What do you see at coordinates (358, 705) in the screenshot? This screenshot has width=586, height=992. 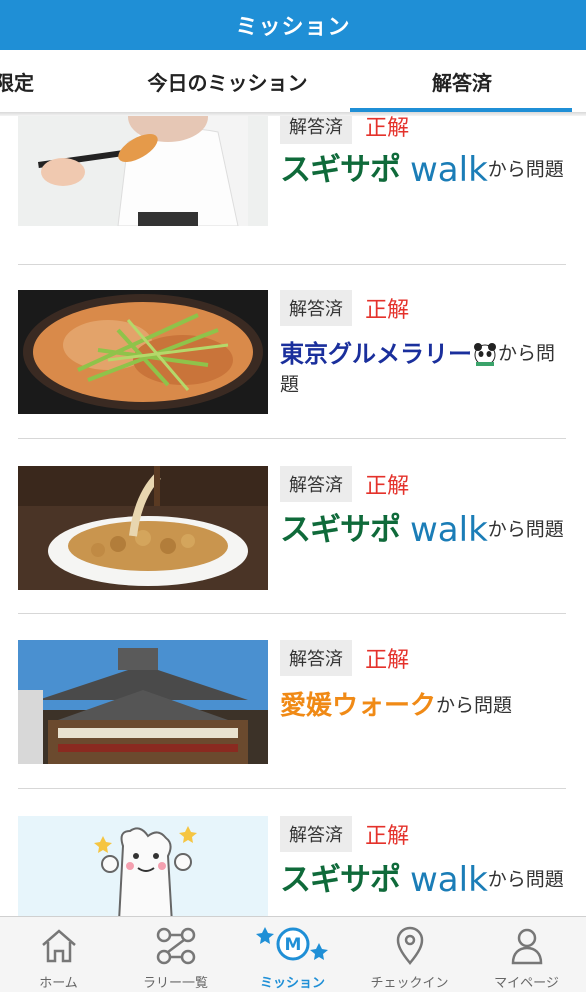 I see `ehime-walk-logo: 愛媛ウォーク` at bounding box center [358, 705].